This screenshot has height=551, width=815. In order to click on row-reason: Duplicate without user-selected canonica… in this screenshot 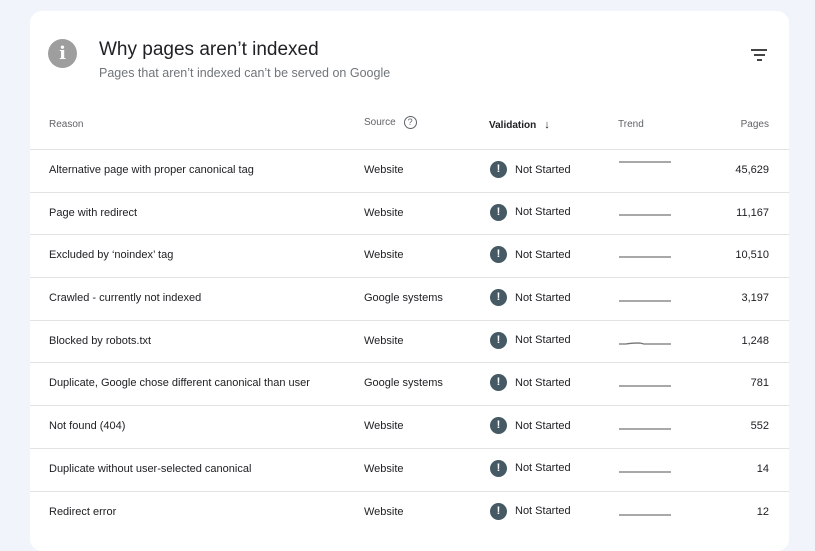, I will do `click(150, 468)`.